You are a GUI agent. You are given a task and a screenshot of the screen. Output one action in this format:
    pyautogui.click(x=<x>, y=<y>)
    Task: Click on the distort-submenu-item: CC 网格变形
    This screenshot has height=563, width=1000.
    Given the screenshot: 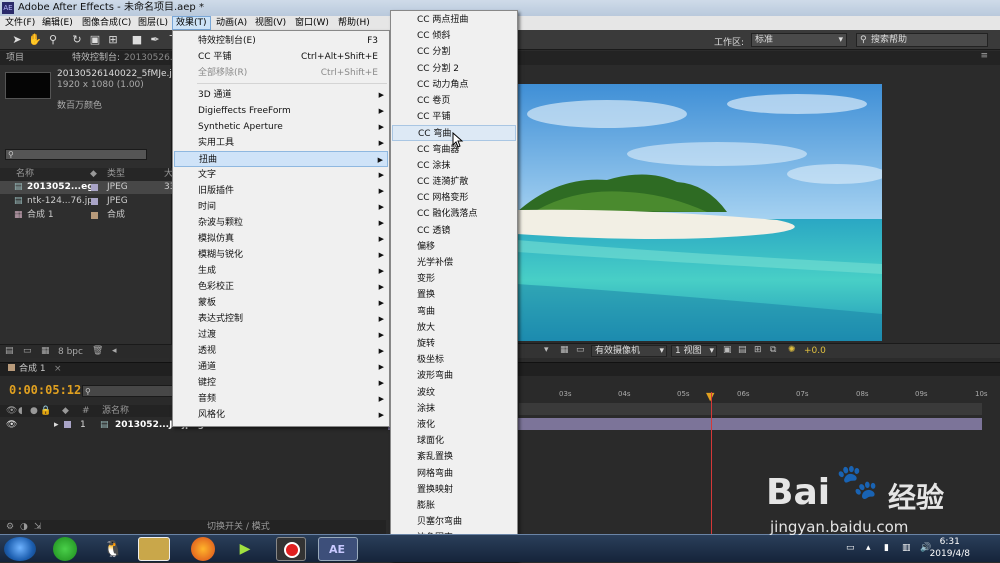 What is the action you would take?
    pyautogui.click(x=454, y=198)
    